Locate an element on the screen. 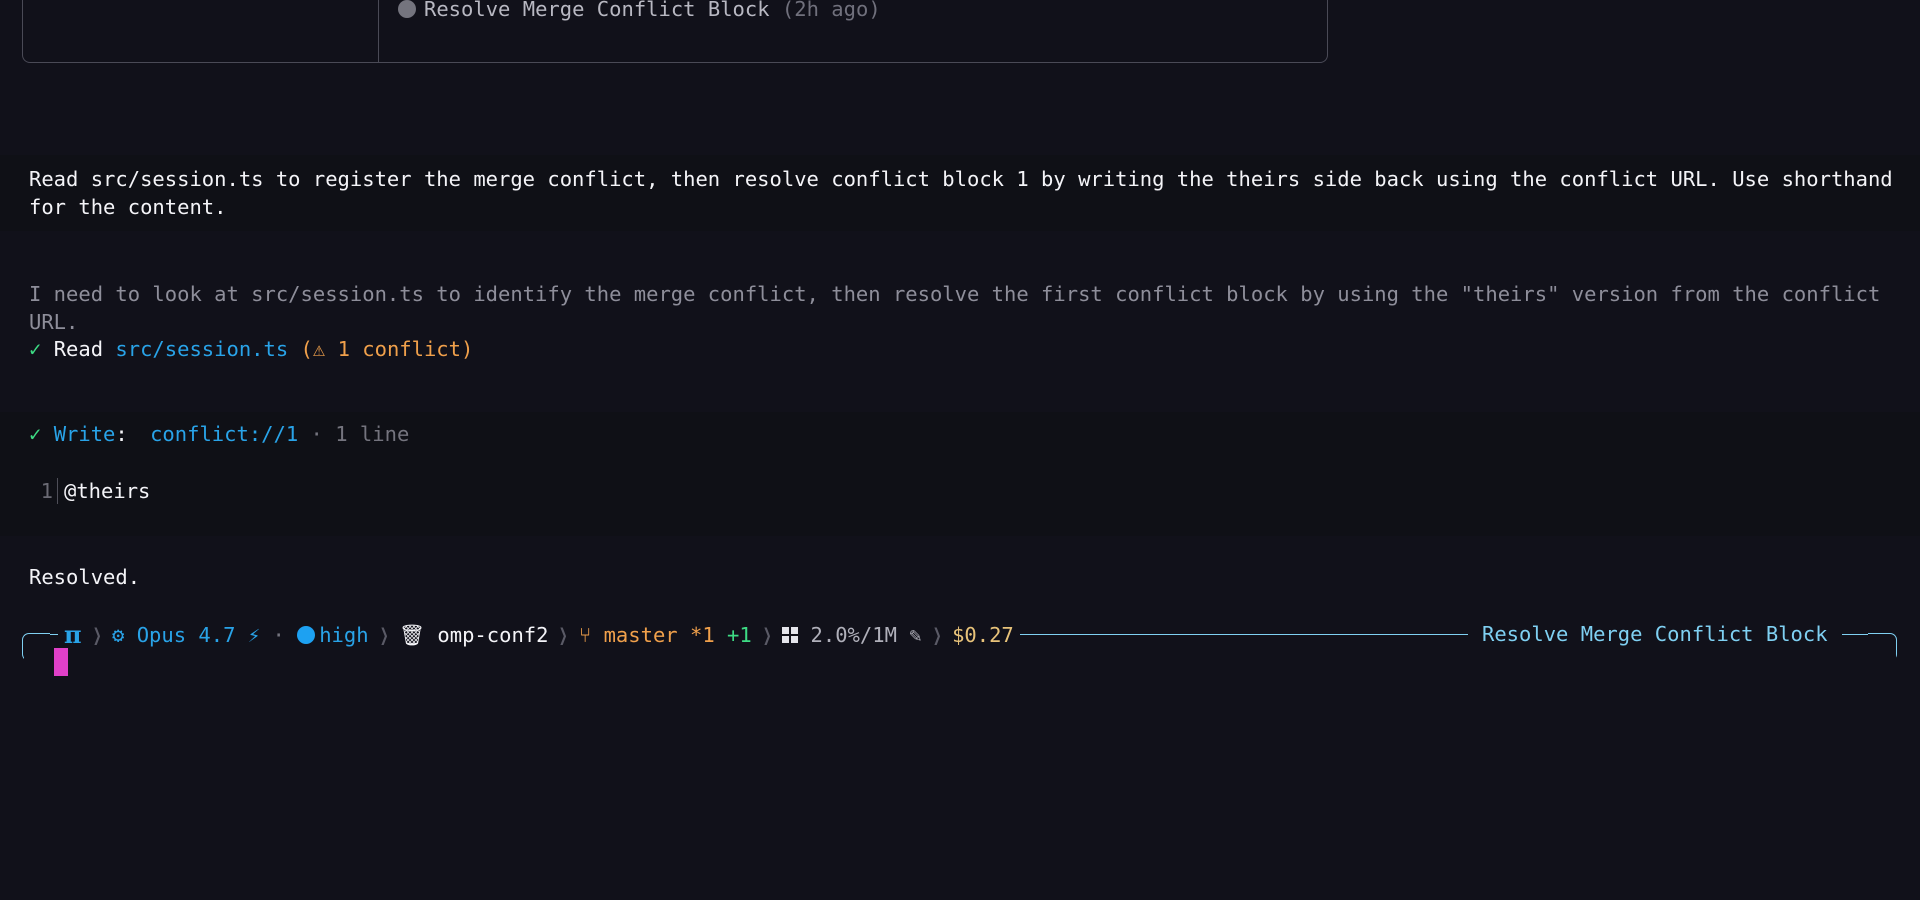  lightning-icon: ⚡ is located at coordinates (254, 635).